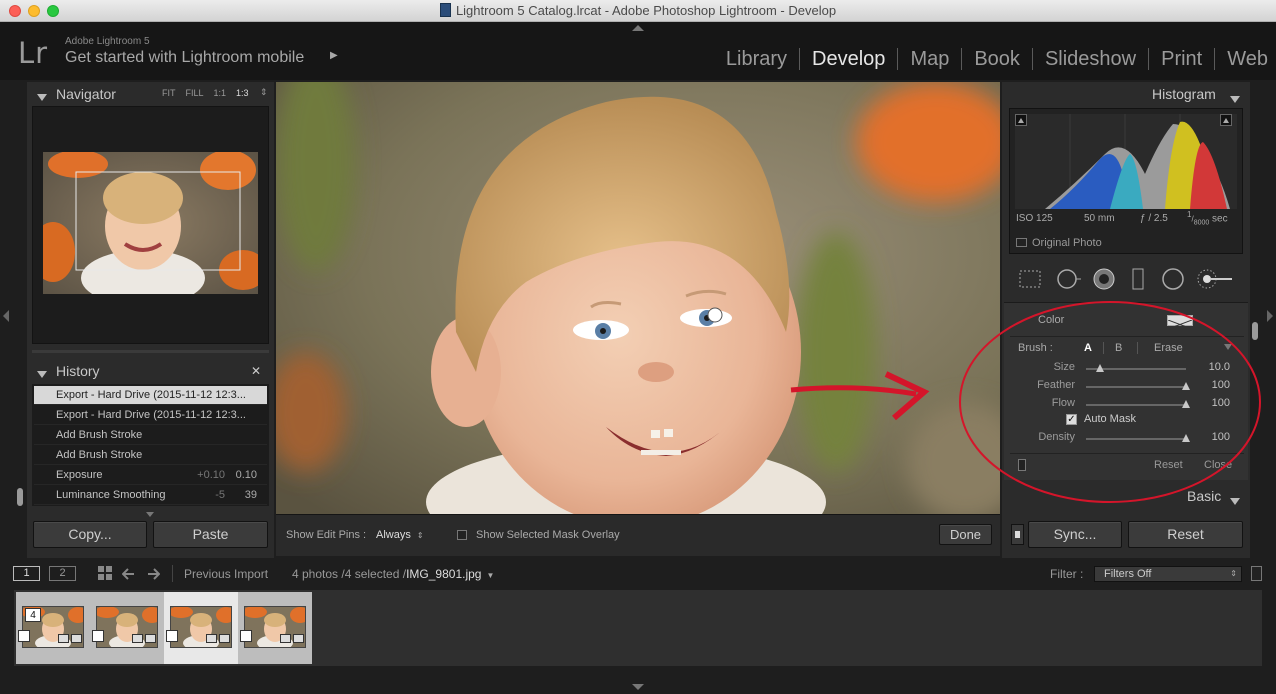 The width and height of the screenshot is (1276, 694). I want to click on filter-lock-icon, so click(1256, 573).